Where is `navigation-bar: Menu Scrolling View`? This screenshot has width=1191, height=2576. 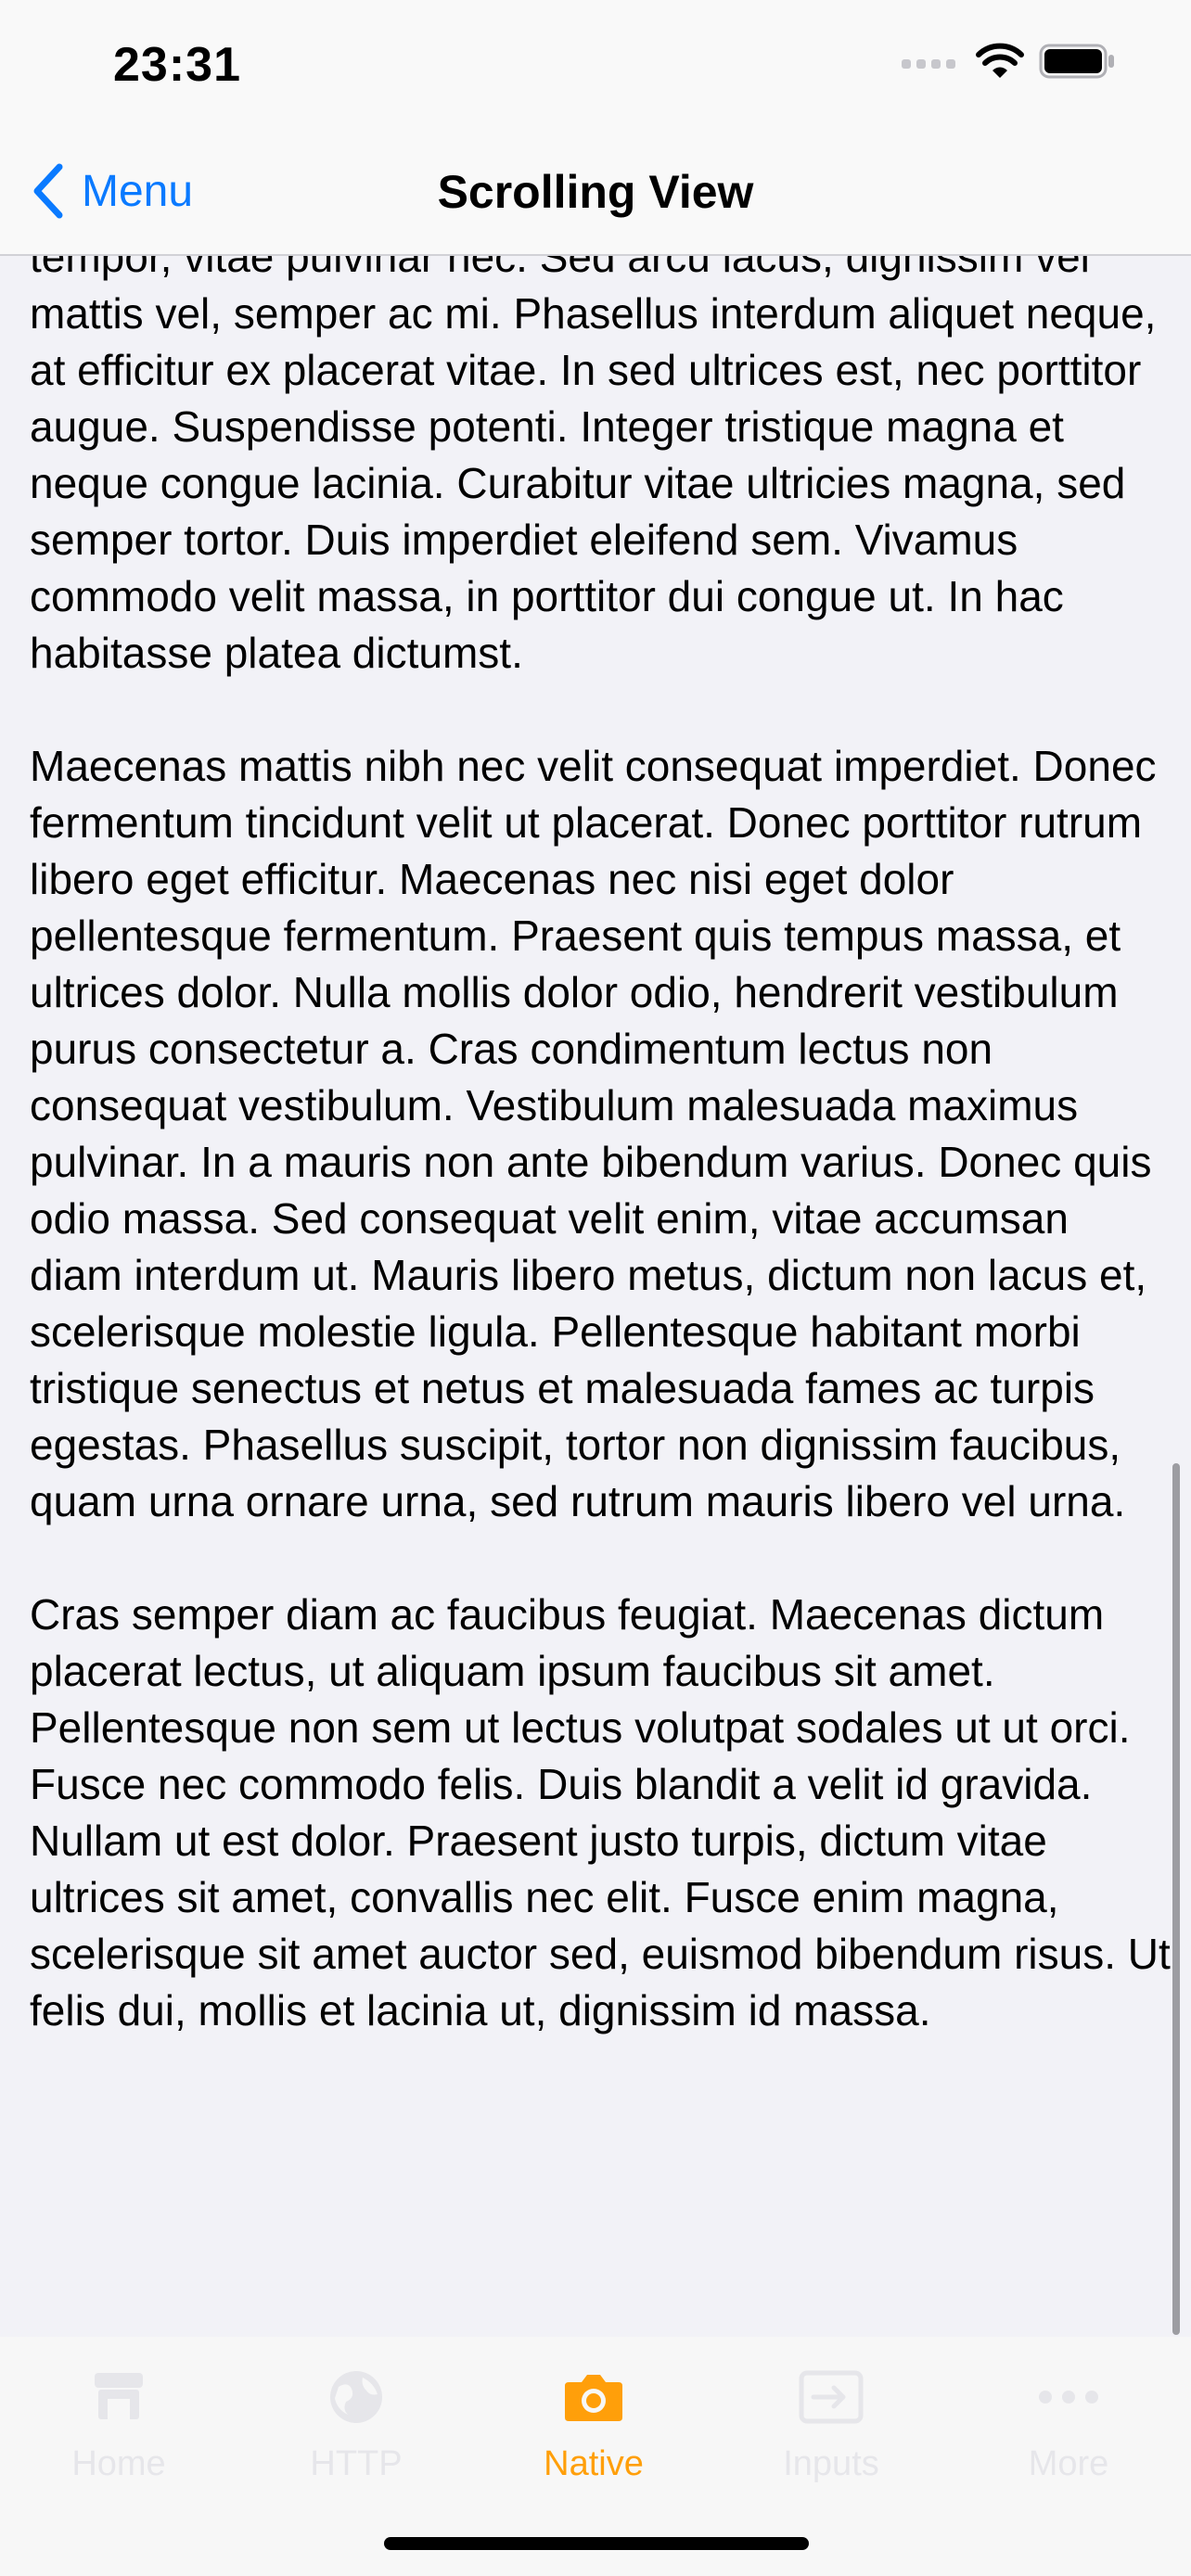
navigation-bar: Menu Scrolling View is located at coordinates (595, 193).